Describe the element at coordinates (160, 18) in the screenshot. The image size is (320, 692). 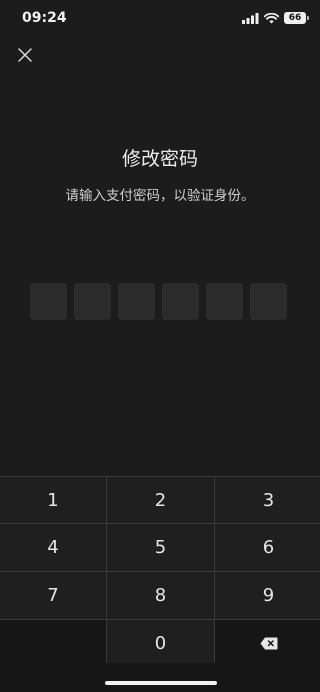
I see `status-bar: 09:24 66` at that location.